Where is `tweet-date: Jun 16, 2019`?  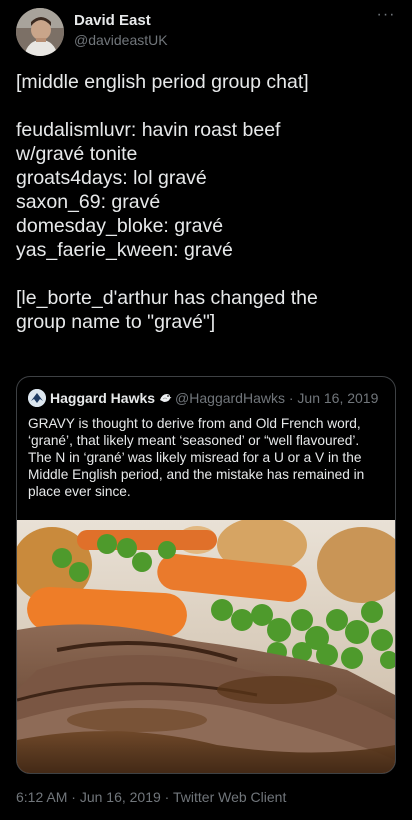 tweet-date: Jun 16, 2019 is located at coordinates (120, 797).